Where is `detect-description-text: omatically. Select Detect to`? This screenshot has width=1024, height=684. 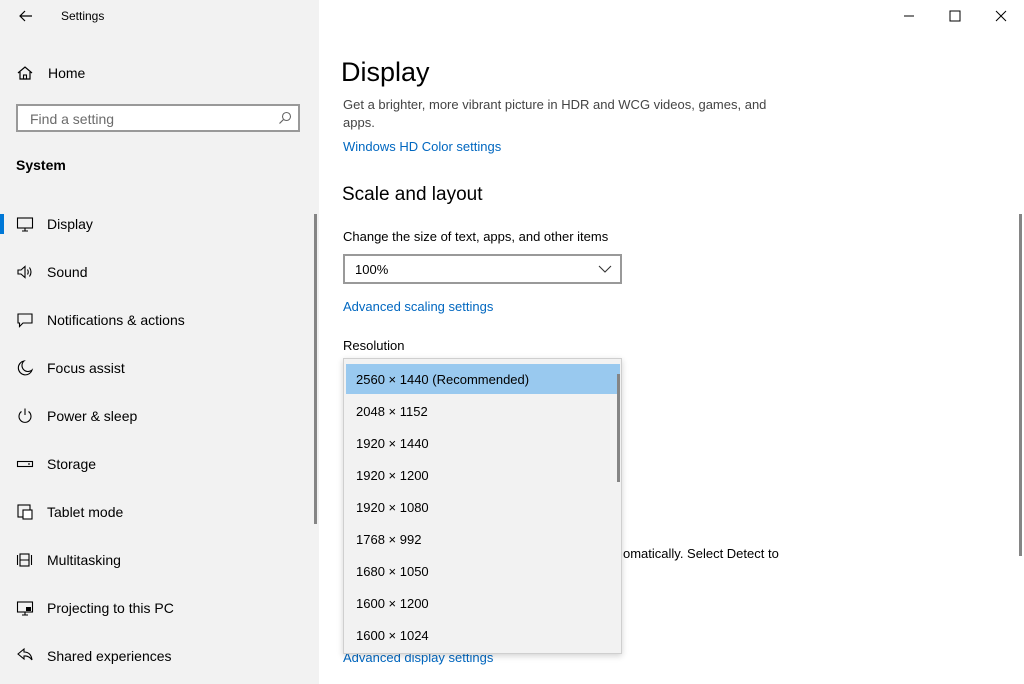
detect-description-text: omatically. Select Detect to is located at coordinates (701, 553).